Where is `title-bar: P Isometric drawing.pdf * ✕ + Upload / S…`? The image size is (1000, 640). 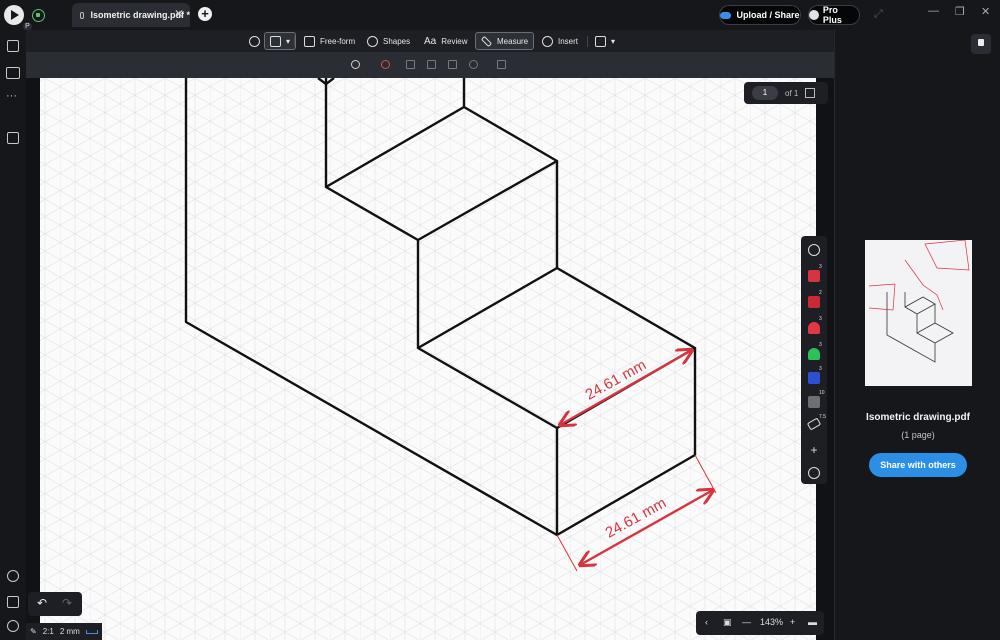
title-bar: P Isometric drawing.pdf * ✕ + Upload / S… is located at coordinates (500, 15).